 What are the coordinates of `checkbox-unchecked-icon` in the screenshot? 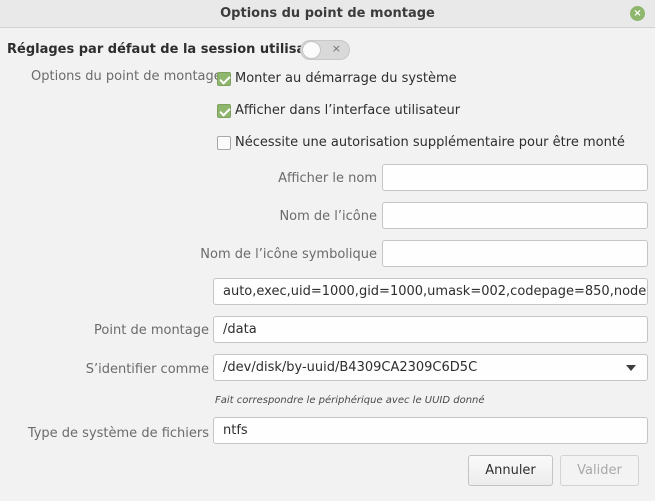 It's located at (224, 142).